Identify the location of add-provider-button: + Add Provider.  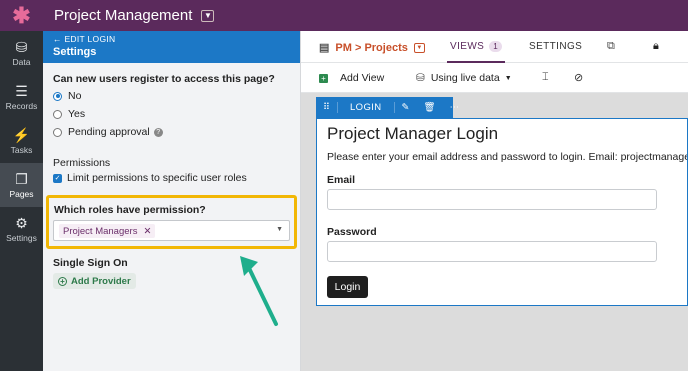
(94, 281).